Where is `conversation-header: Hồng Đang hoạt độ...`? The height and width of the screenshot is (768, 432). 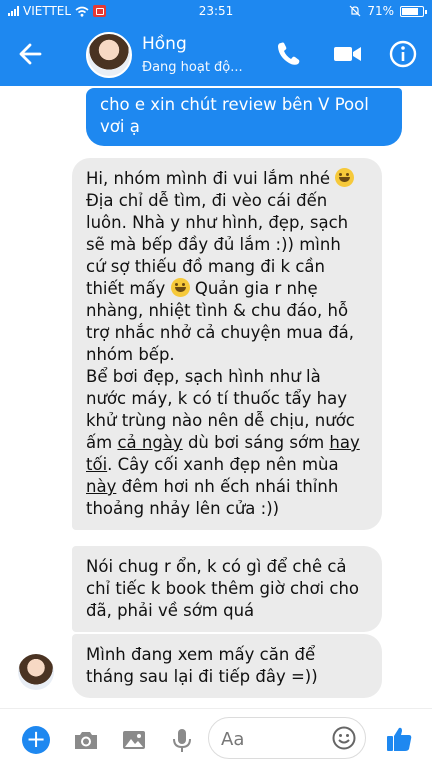 conversation-header: Hồng Đang hoạt độ... is located at coordinates (216, 54).